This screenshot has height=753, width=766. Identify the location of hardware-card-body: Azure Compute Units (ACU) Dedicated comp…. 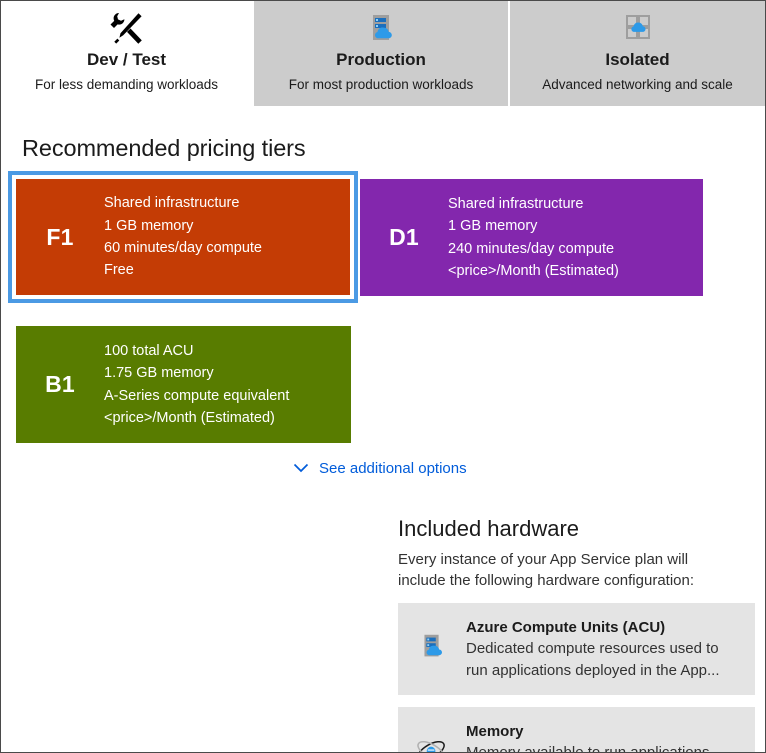
(604, 656).